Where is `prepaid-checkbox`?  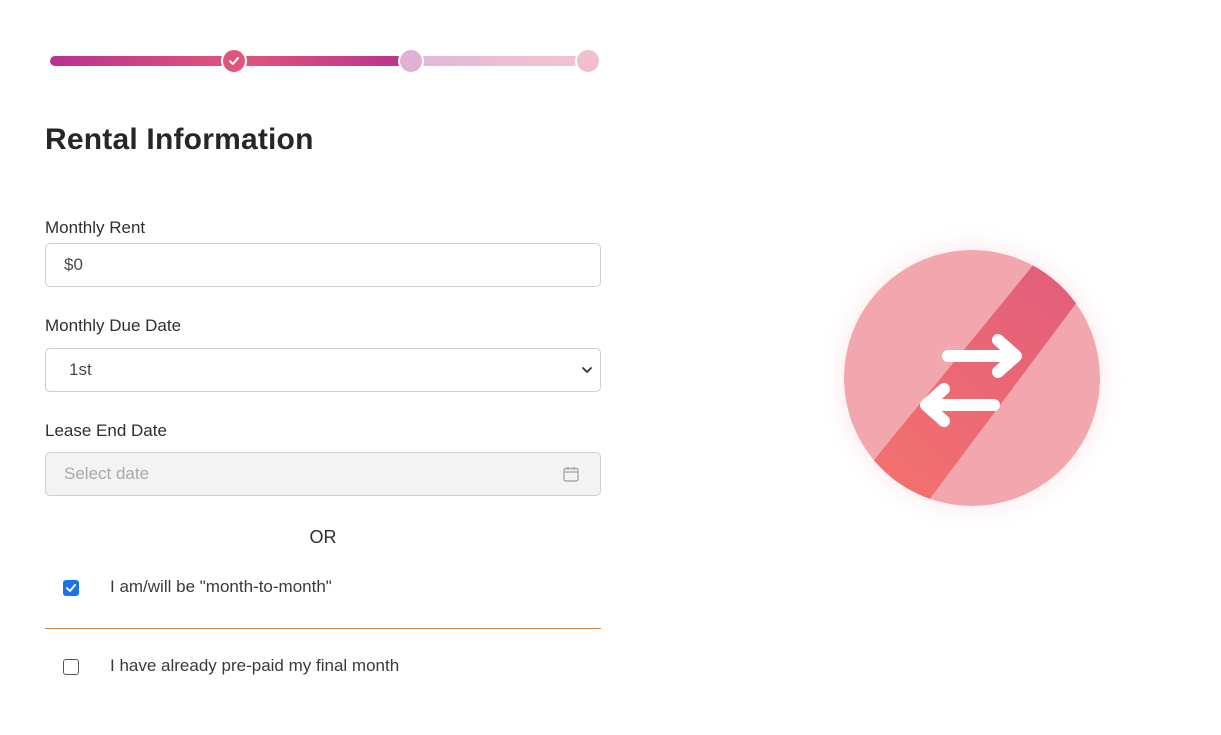 prepaid-checkbox is located at coordinates (71, 667).